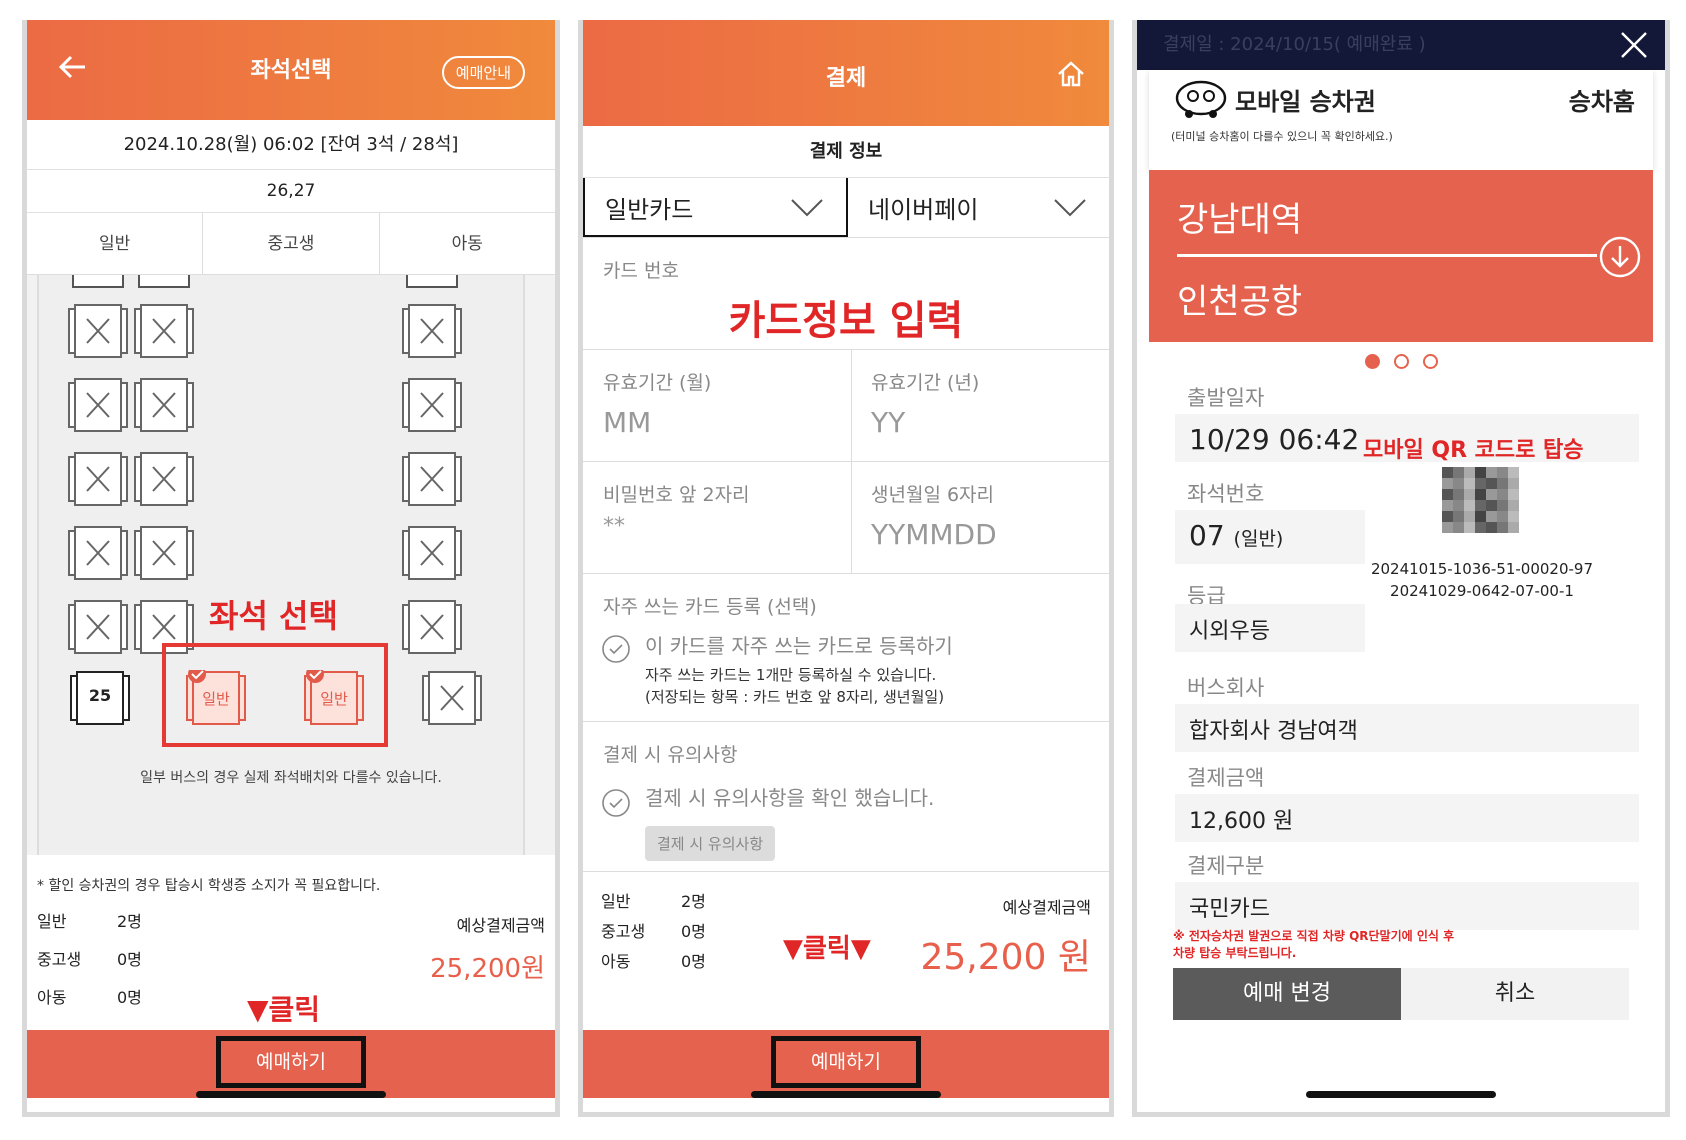 This screenshot has width=1686, height=1140. I want to click on reservation-code: 20241015-1036-51-00020-97, so click(1482, 569).